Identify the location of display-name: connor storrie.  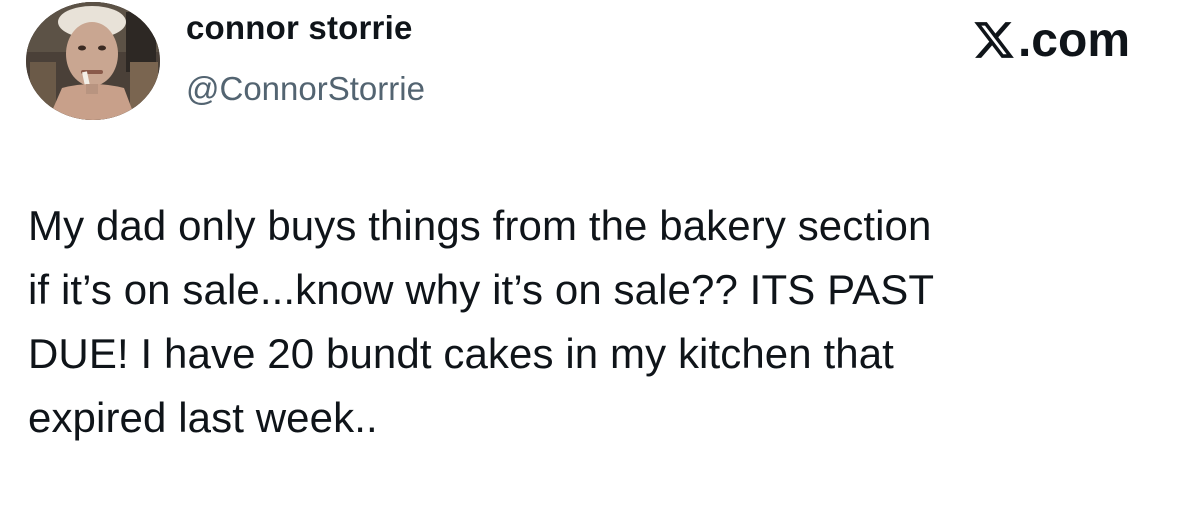
(305, 28).